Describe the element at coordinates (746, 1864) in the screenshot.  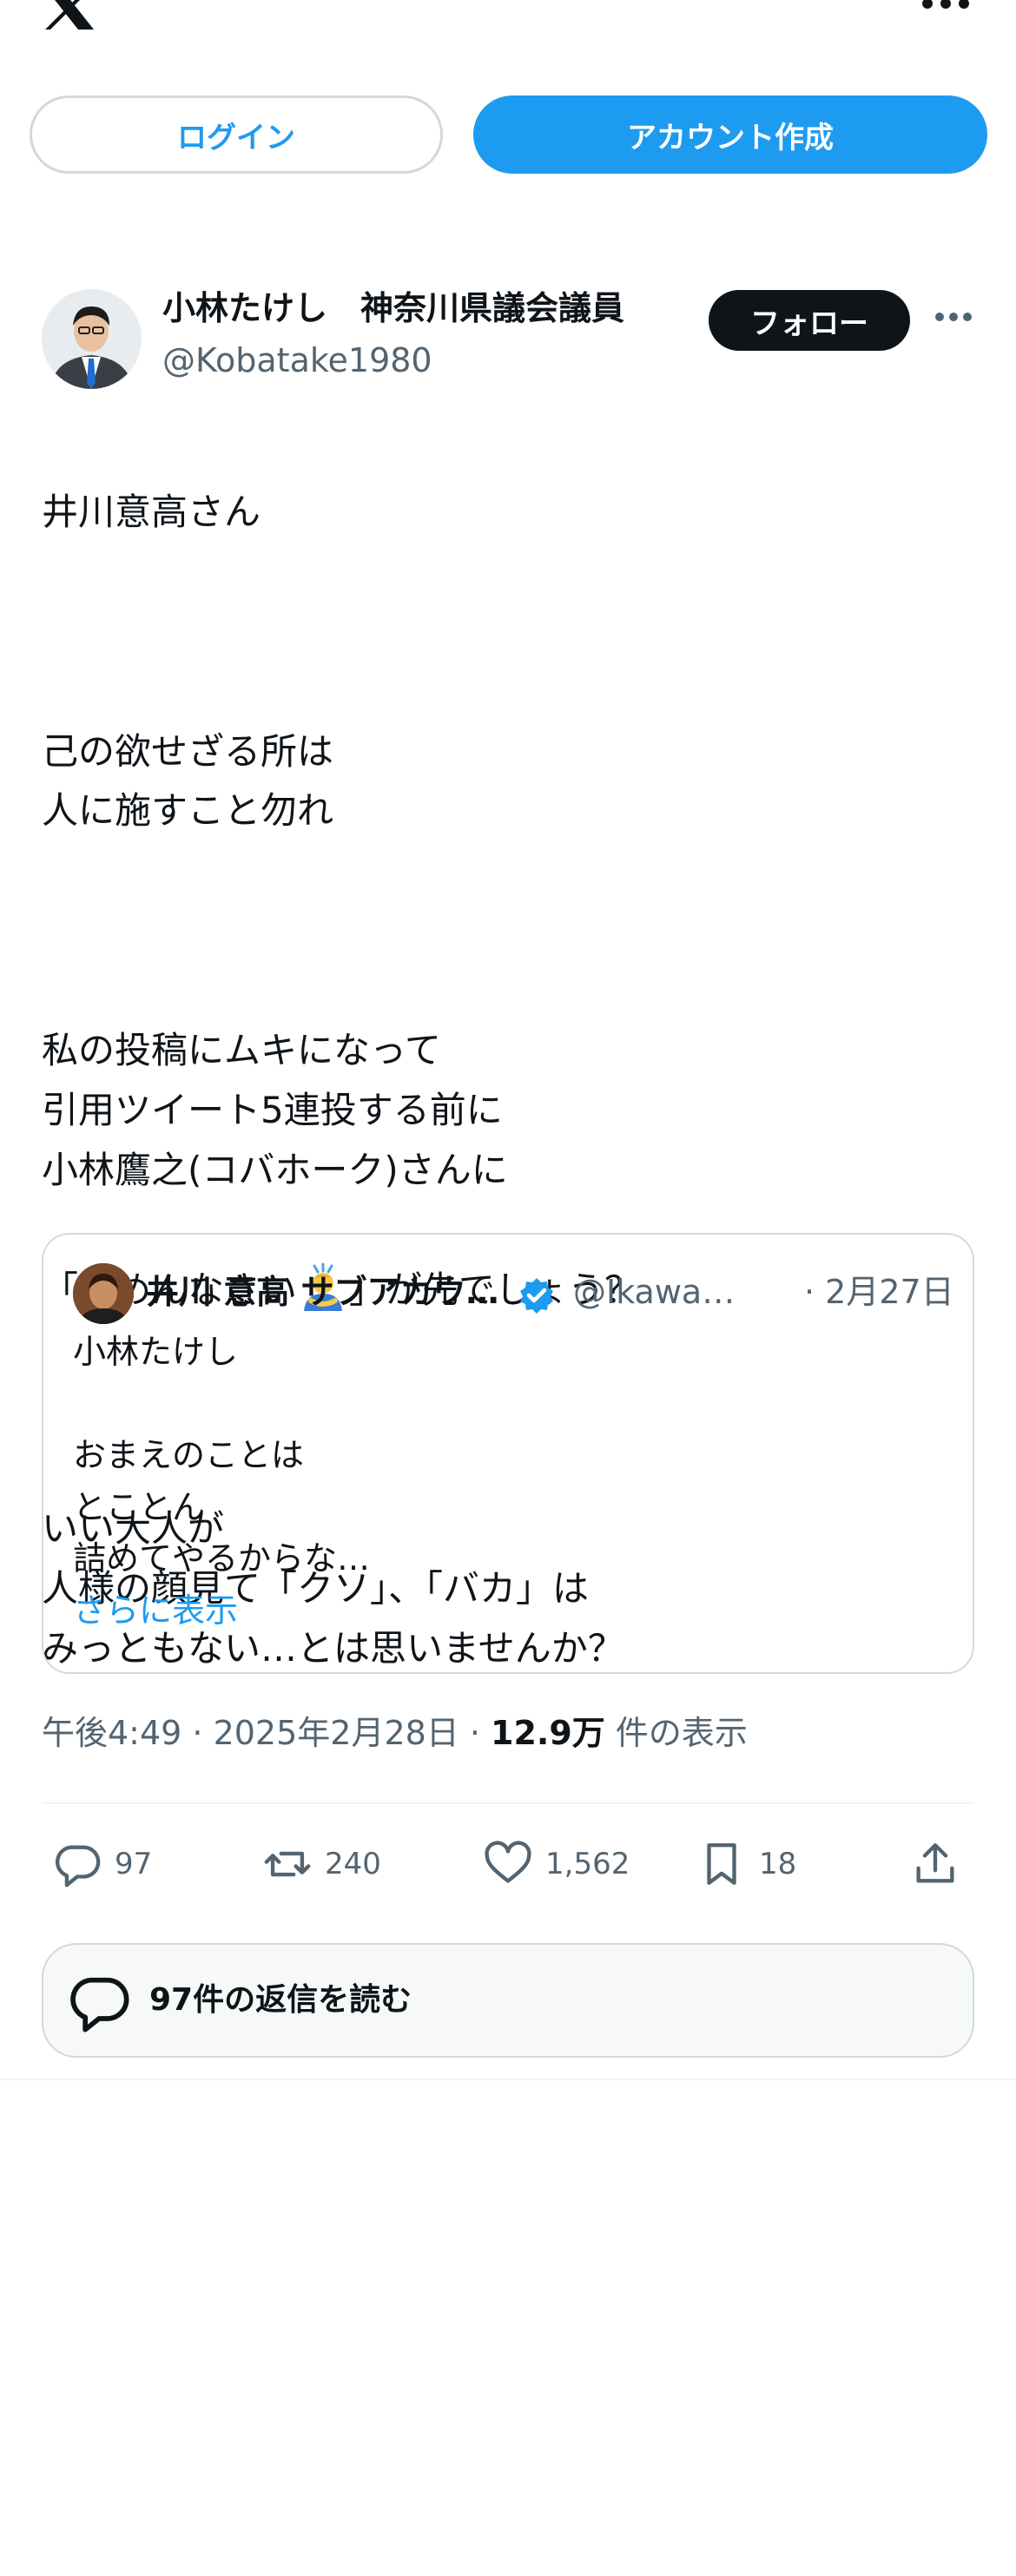
I see `bookmark-button: 18` at that location.